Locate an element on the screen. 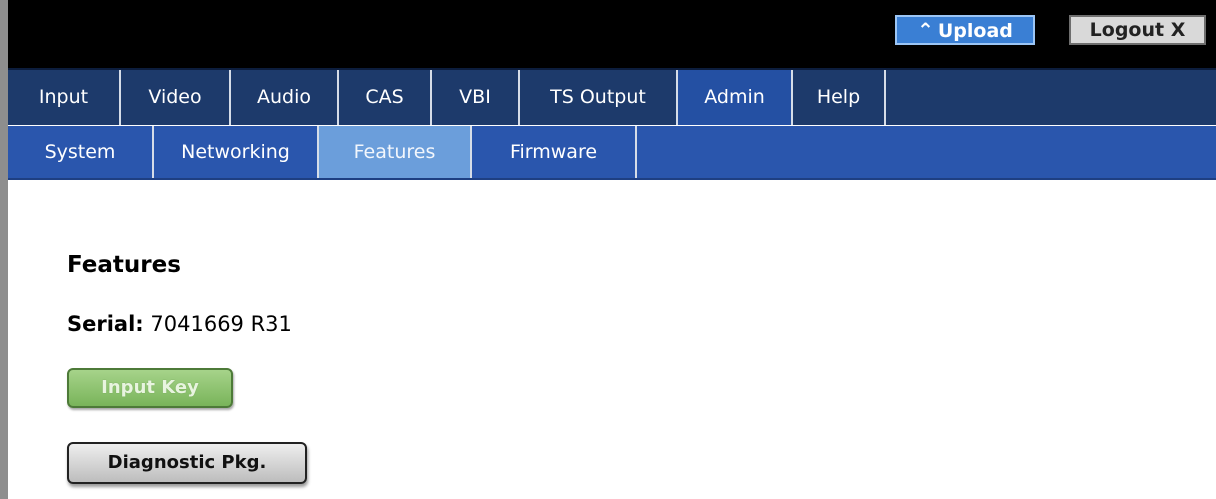 The image size is (1216, 499). serial-label: Serial: is located at coordinates (105, 324).